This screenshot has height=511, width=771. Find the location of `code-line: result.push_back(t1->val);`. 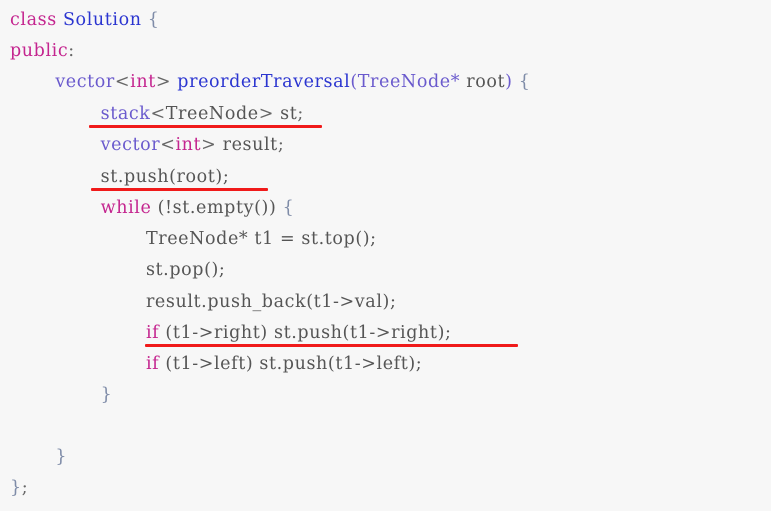

code-line: result.push_back(t1->val); is located at coordinates (271, 302).